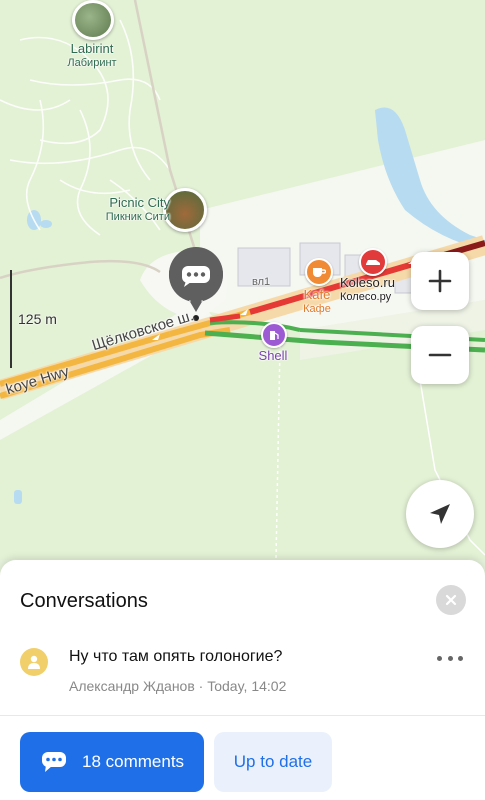 The height and width of the screenshot is (800, 485). I want to click on zoom-out-button, so click(440, 355).